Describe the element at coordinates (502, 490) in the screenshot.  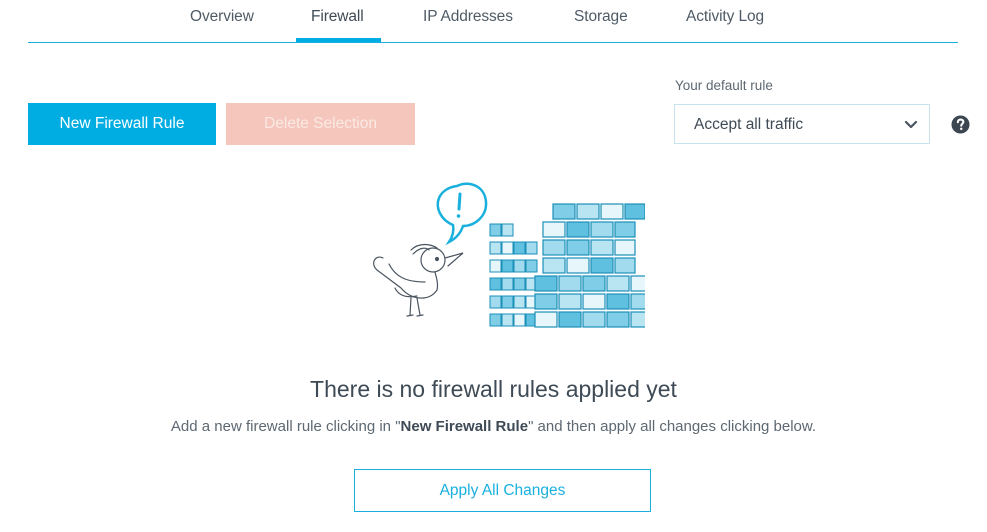
I see `apply-all-changes-button: Apply All Changes` at that location.